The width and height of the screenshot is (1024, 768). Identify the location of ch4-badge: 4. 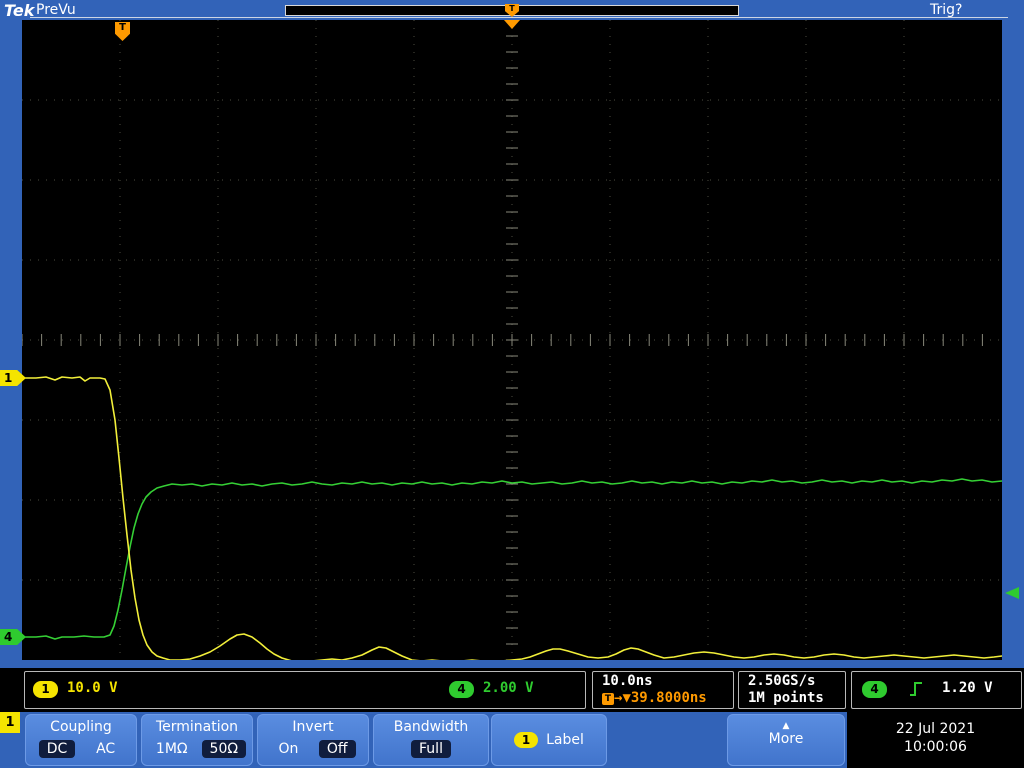
(461, 689).